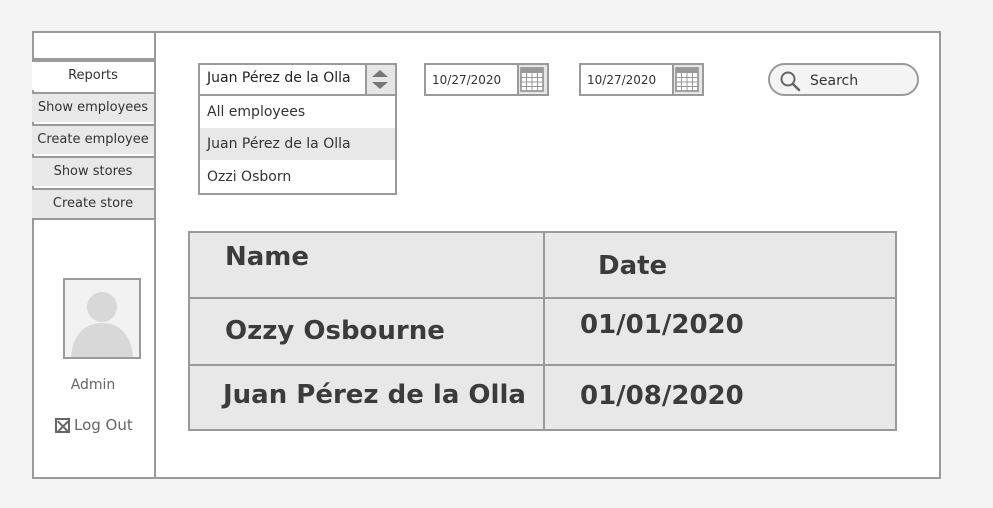 The image size is (993, 508). Describe the element at coordinates (662, 396) in the screenshot. I see `table-cell-date: 01/08/2020` at that location.